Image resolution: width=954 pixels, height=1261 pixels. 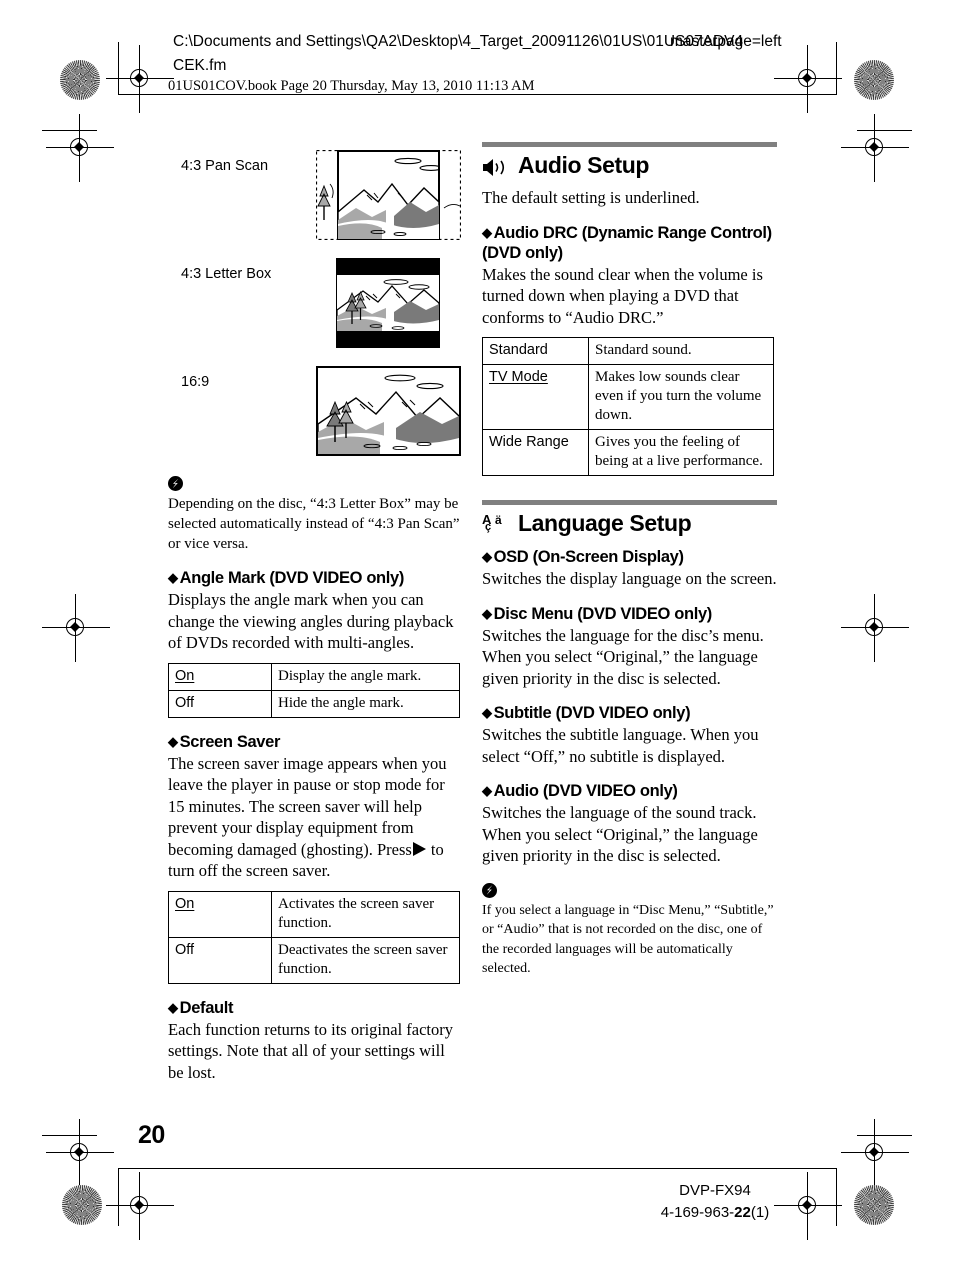 I want to click on registration-target-left-lower, so click(x=80, y=1153).